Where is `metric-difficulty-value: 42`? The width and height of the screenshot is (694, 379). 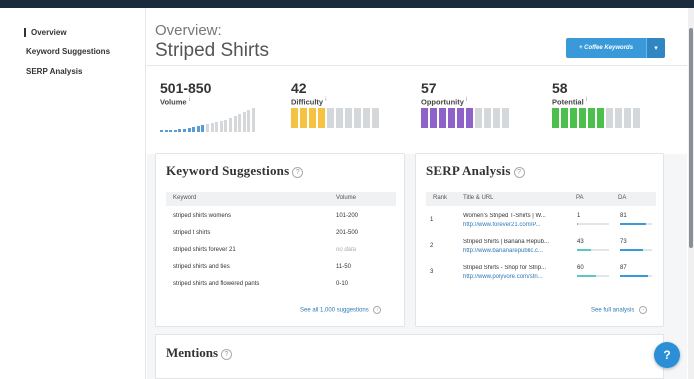
metric-difficulty-value: 42 is located at coordinates (299, 88).